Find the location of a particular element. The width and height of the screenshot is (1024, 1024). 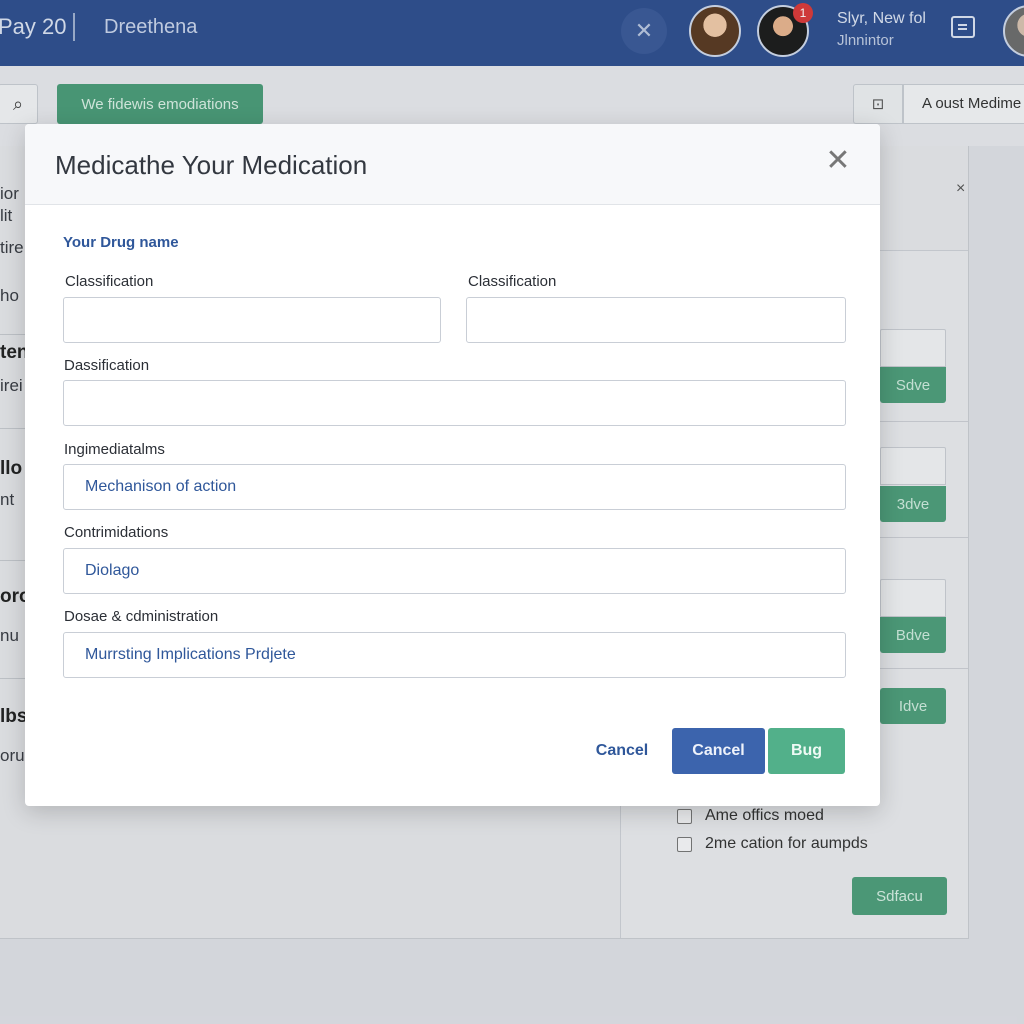

dassification-label: Dassification is located at coordinates (107, 365).